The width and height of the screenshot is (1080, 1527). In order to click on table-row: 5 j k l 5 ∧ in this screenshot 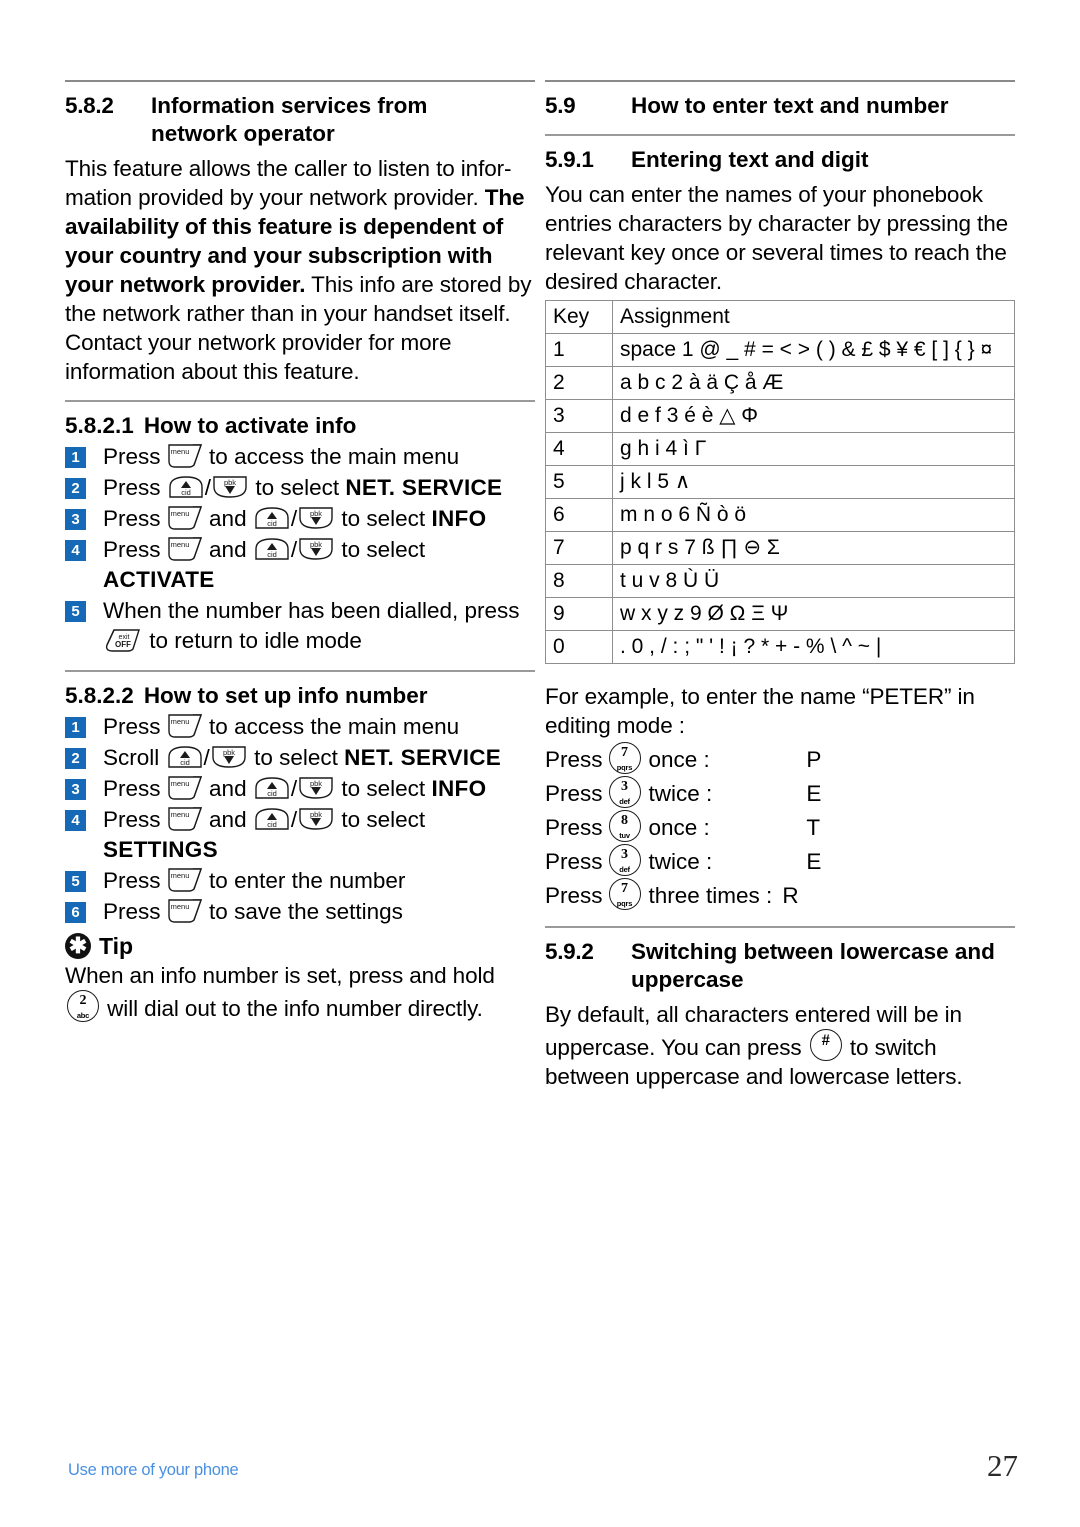, I will do `click(780, 482)`.